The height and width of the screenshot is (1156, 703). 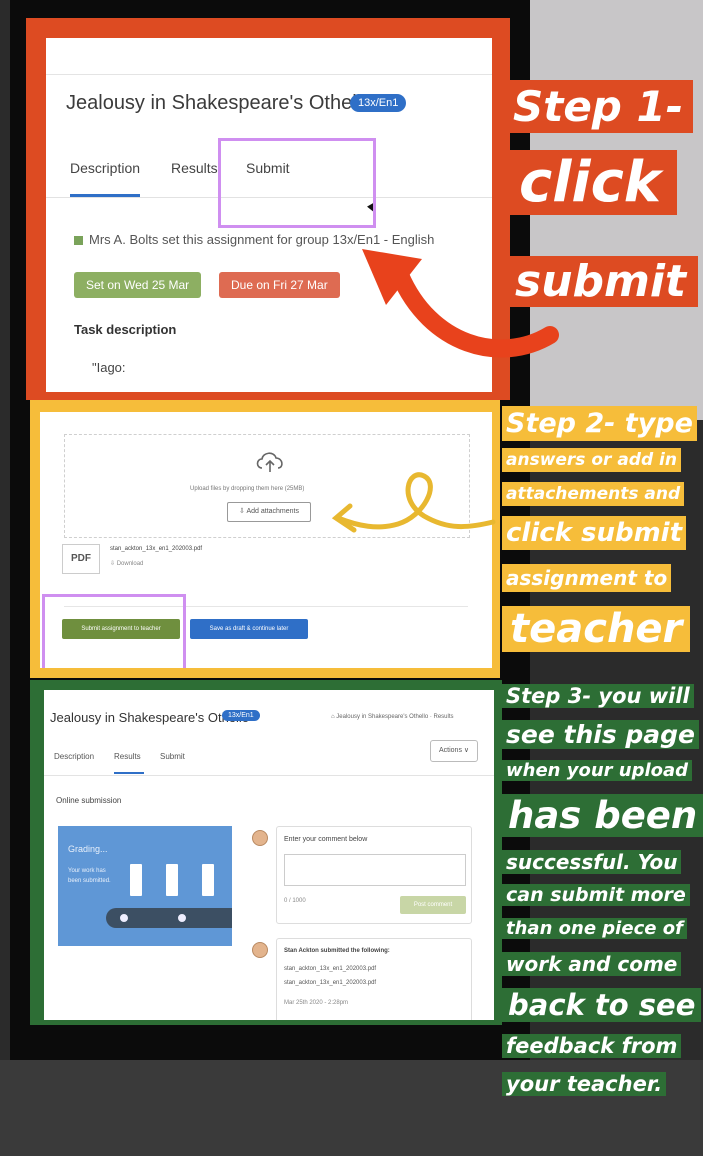 What do you see at coordinates (125, 329) in the screenshot?
I see `task-description-heading: Task description` at bounding box center [125, 329].